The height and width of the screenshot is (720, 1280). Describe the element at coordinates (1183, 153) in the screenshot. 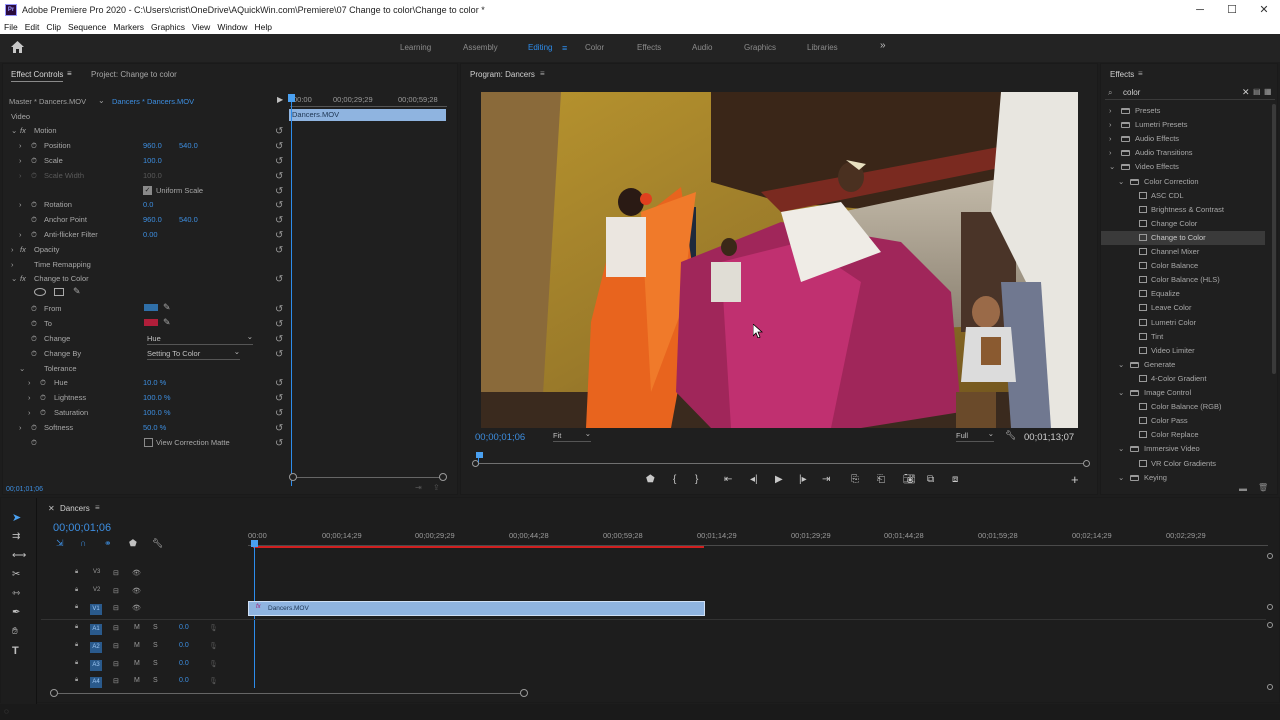

I see `effects-folder: › Audio Transitions` at that location.